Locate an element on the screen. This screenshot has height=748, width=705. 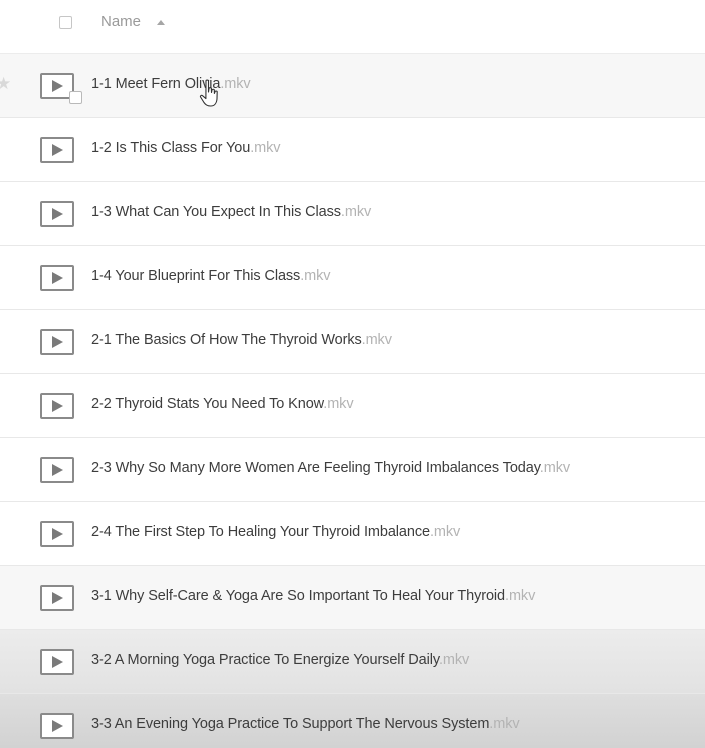
file-row: 2-2 Thyroid Stats You Need To Know.mkv is located at coordinates (352, 406).